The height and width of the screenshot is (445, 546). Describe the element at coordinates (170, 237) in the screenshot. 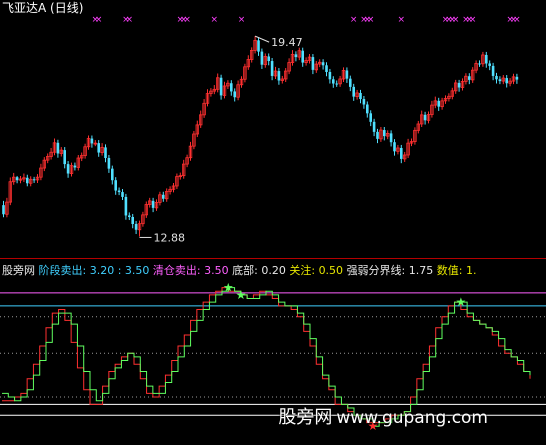

I see `low-annotation-label: 12.88` at that location.